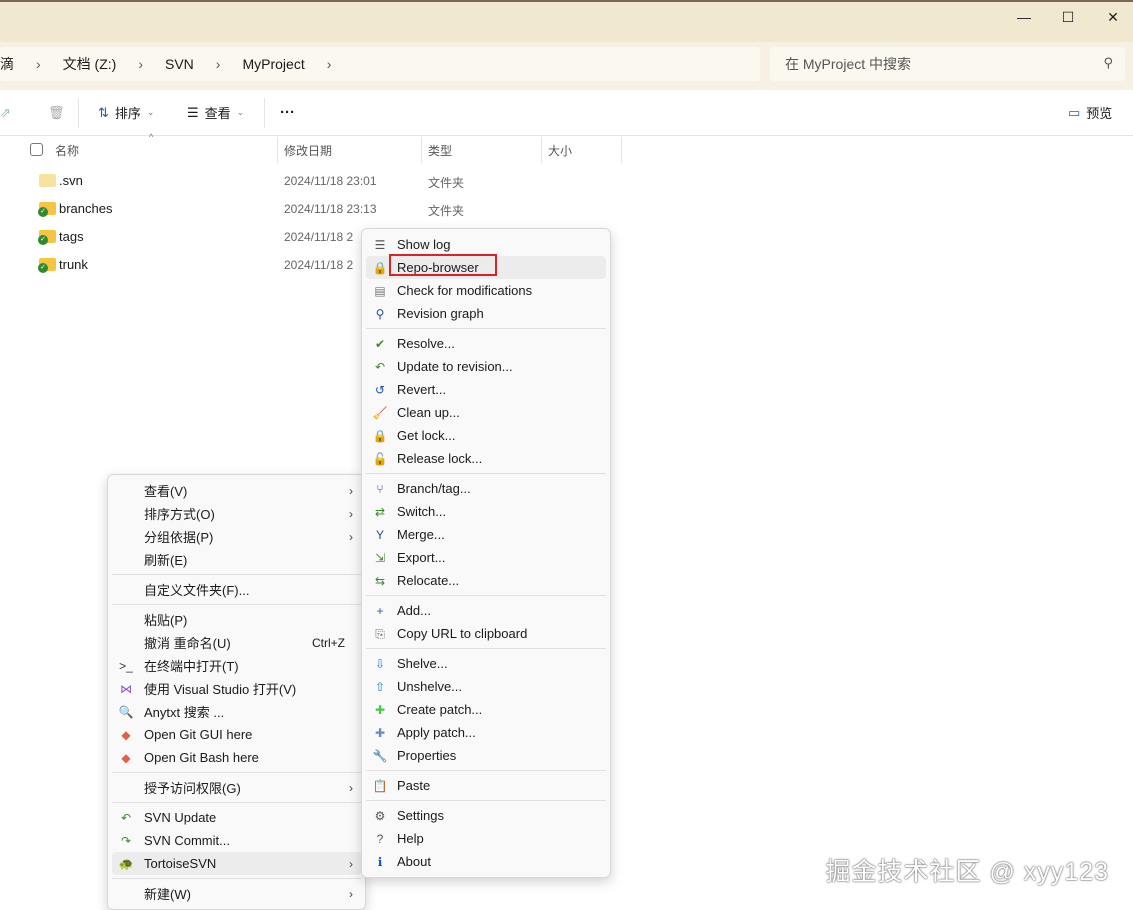 This screenshot has width=1133, height=910. What do you see at coordinates (236, 642) in the screenshot?
I see `menu-item-u: 撤消 重命名(U) Ctrl+Z` at bounding box center [236, 642].